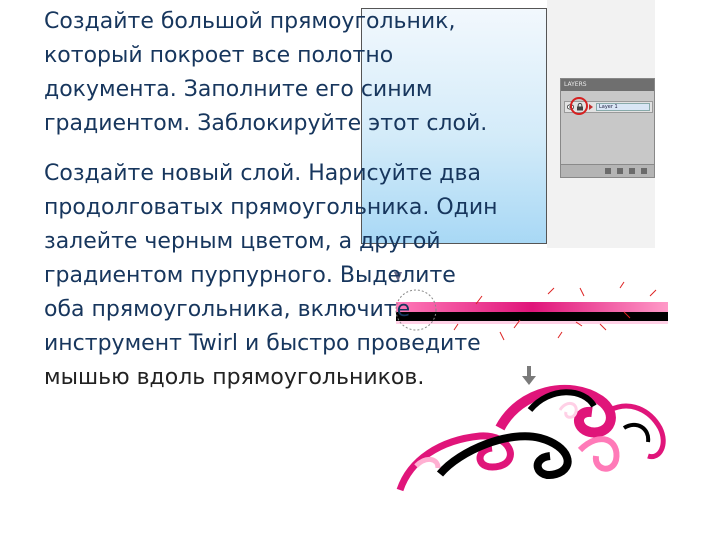 Image resolution: width=720 pixels, height=540 pixels. I want to click on text-line: оба прямоугольника, включите, so click(227, 309).